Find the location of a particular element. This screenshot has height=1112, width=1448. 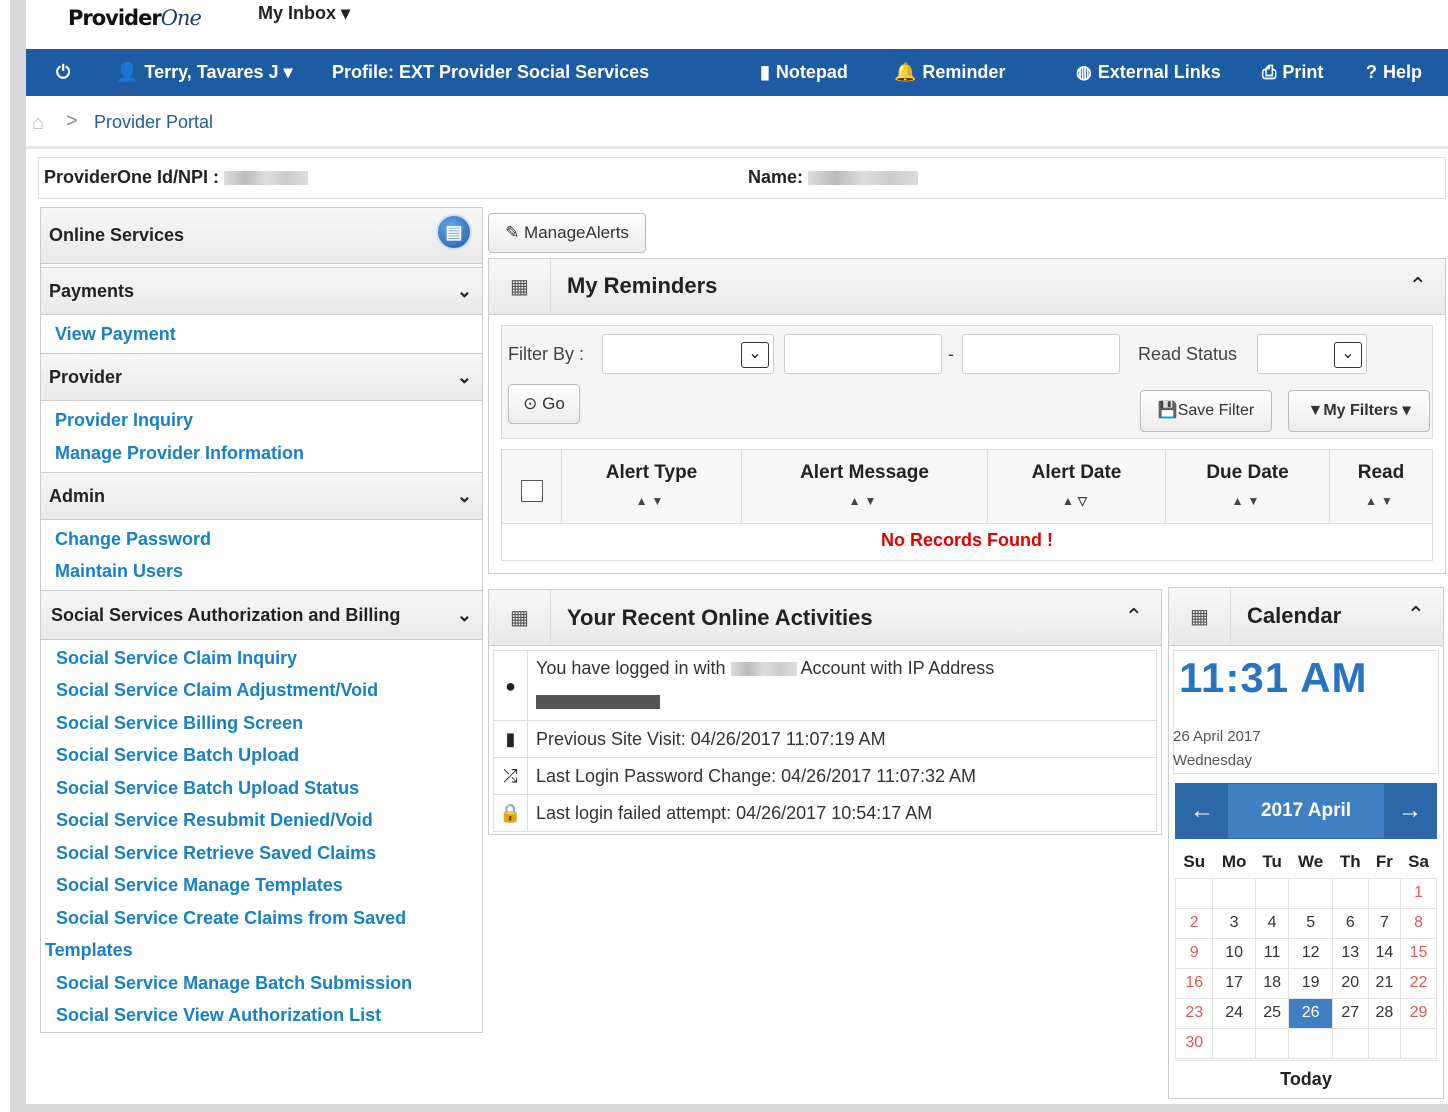

calendar-day: 6 is located at coordinates (1350, 923).